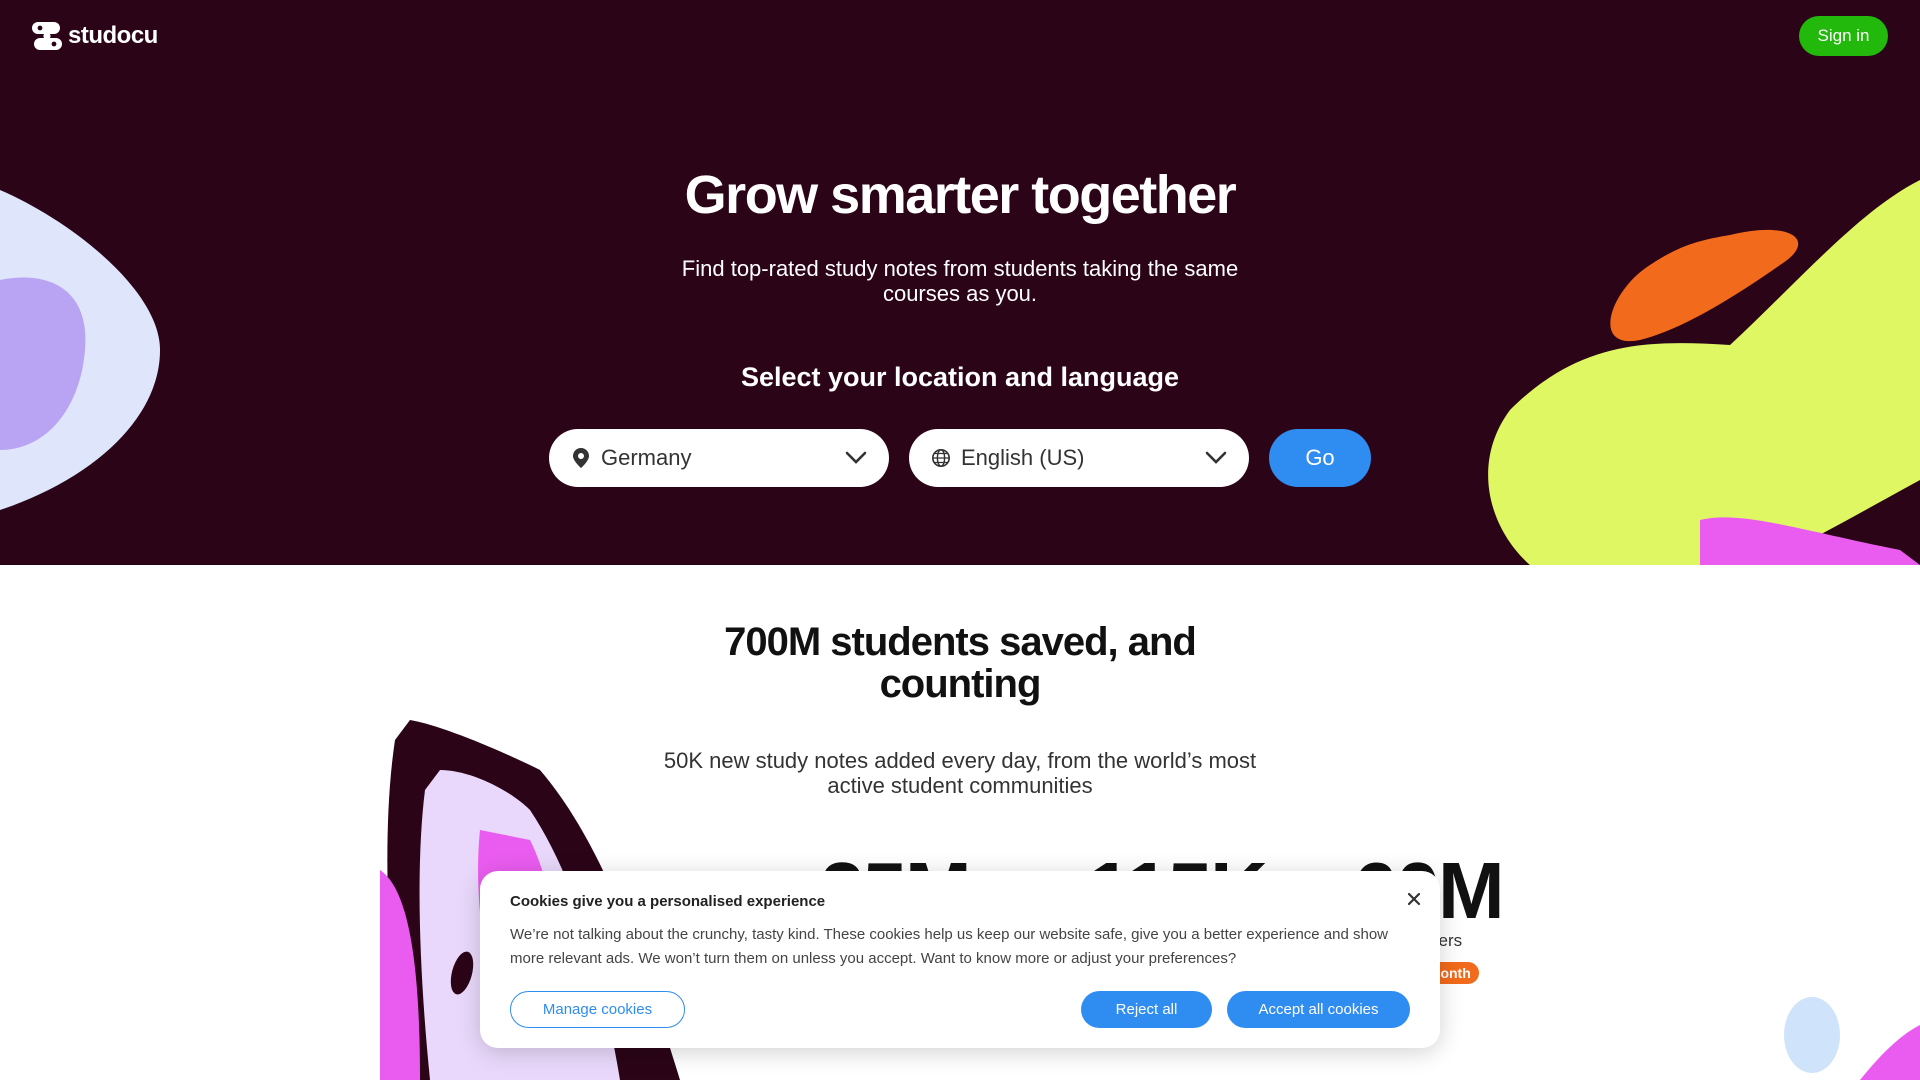 Image resolution: width=1920 pixels, height=1080 pixels. I want to click on reject-all-button: Reject all, so click(1146, 1009).